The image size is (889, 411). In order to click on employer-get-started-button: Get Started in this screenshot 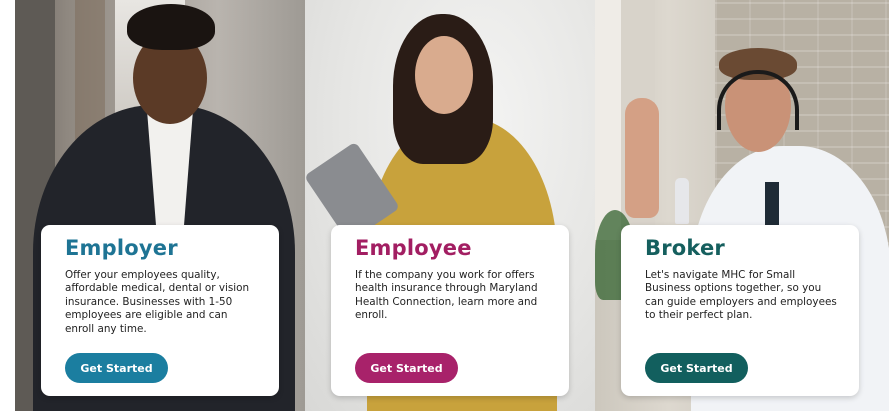, I will do `click(116, 368)`.